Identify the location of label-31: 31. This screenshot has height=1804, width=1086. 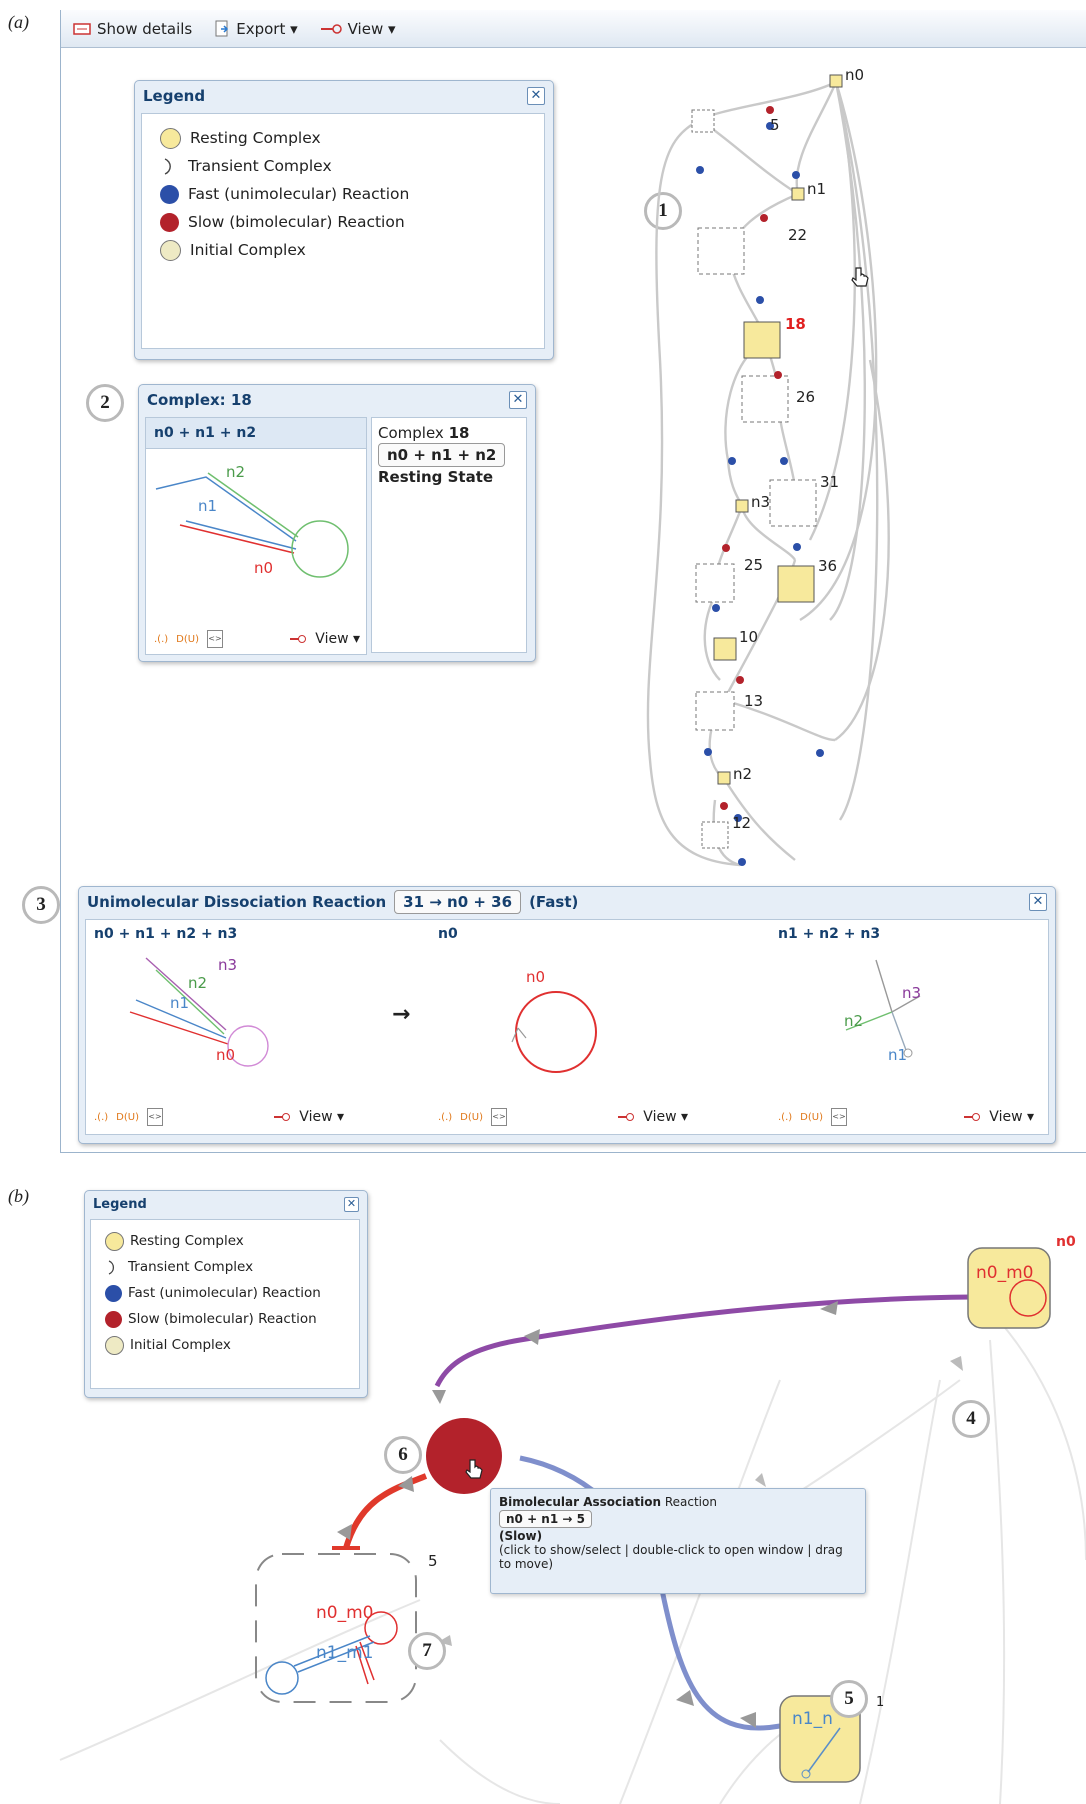
(829, 482).